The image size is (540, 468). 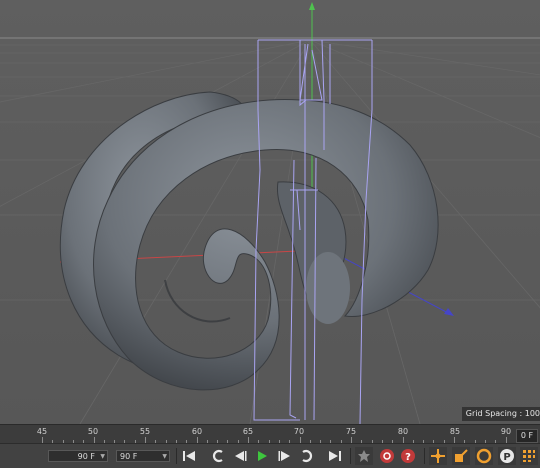 What do you see at coordinates (143, 456) in the screenshot?
I see `max-frame-field: 90 F ▼` at bounding box center [143, 456].